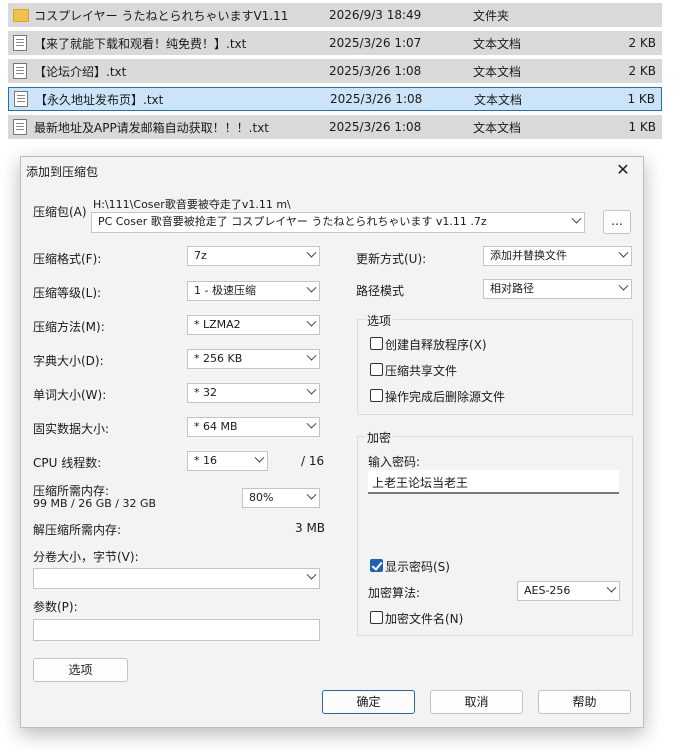 The width and height of the screenshot is (676, 751). Describe the element at coordinates (375, 15) in the screenshot. I see `file-date: 2026/9/3 18:49` at that location.